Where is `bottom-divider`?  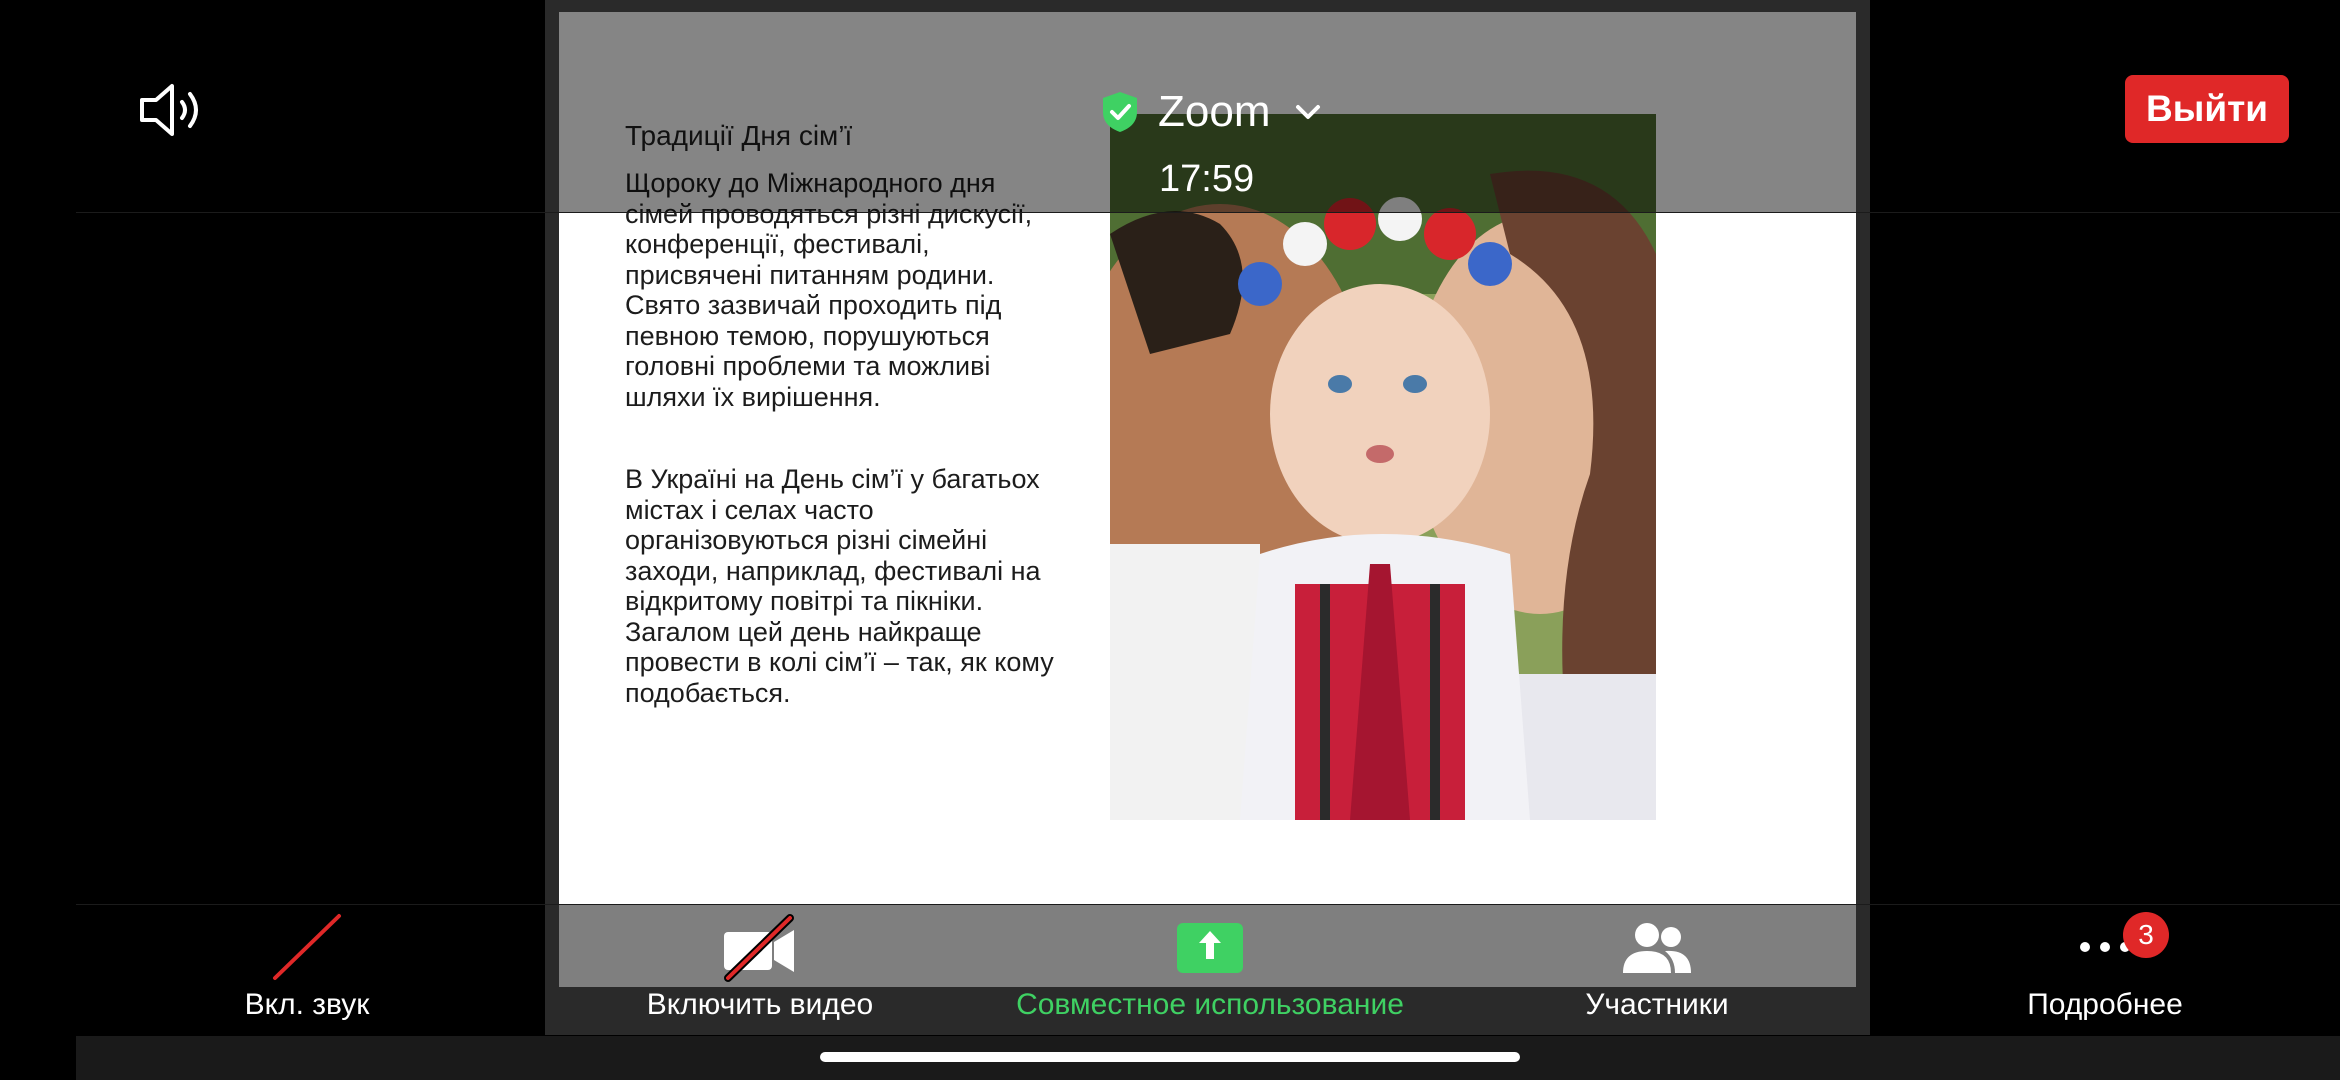 bottom-divider is located at coordinates (1208, 904).